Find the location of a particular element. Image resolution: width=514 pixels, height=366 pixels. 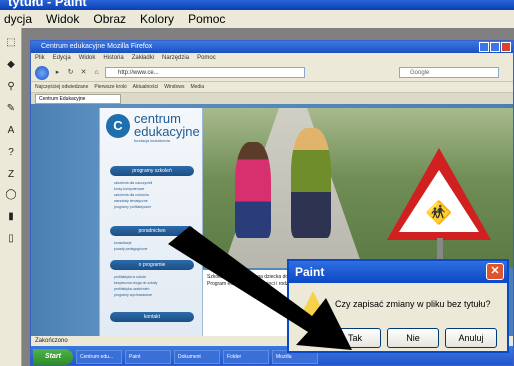

close-icon is located at coordinates (506, 47).